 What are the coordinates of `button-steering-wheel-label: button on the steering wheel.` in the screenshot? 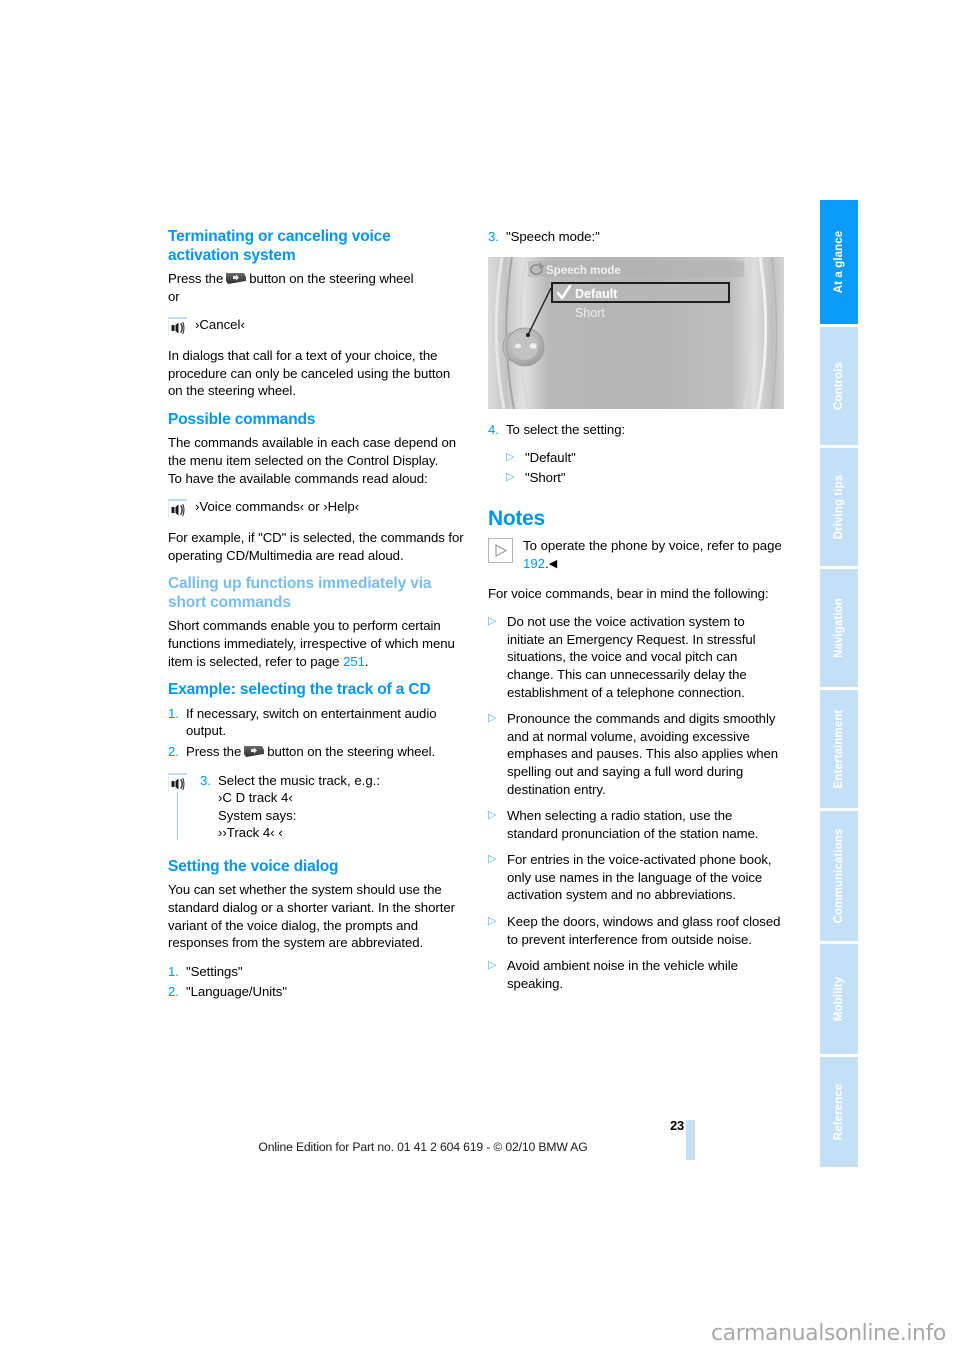 It's located at (351, 751).